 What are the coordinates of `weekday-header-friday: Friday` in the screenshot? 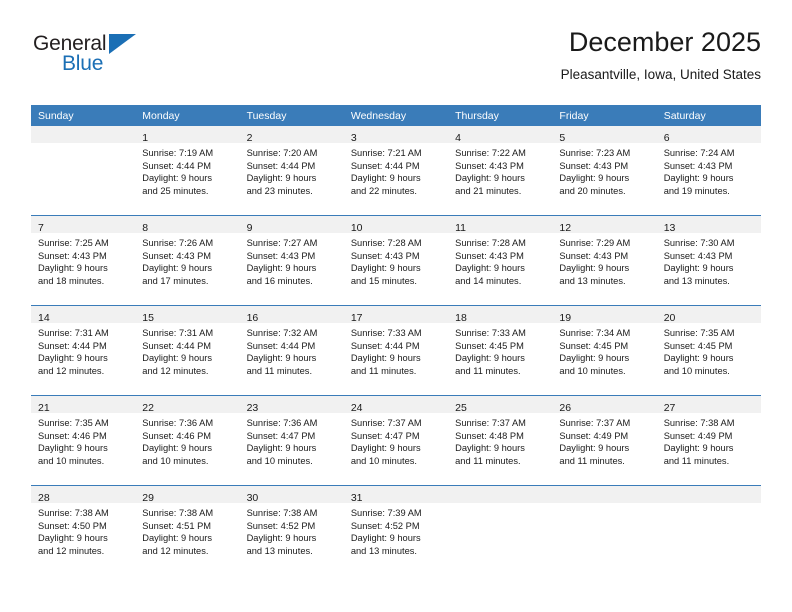 It's located at (604, 115).